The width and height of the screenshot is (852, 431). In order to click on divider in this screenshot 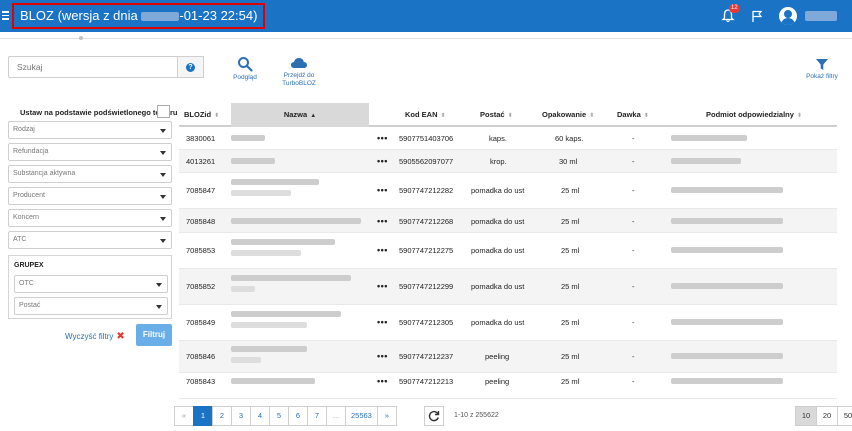, I will do `click(426, 38)`.